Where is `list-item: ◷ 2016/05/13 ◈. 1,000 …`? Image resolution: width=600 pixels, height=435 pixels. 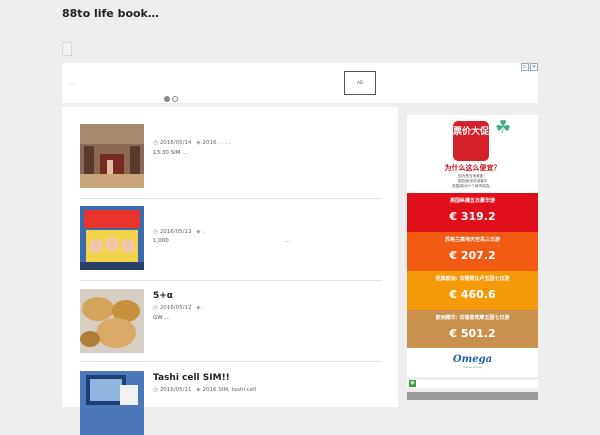
list-item: ◷ 2016/05/13 ◈. 1,000 … is located at coordinates (231, 238).